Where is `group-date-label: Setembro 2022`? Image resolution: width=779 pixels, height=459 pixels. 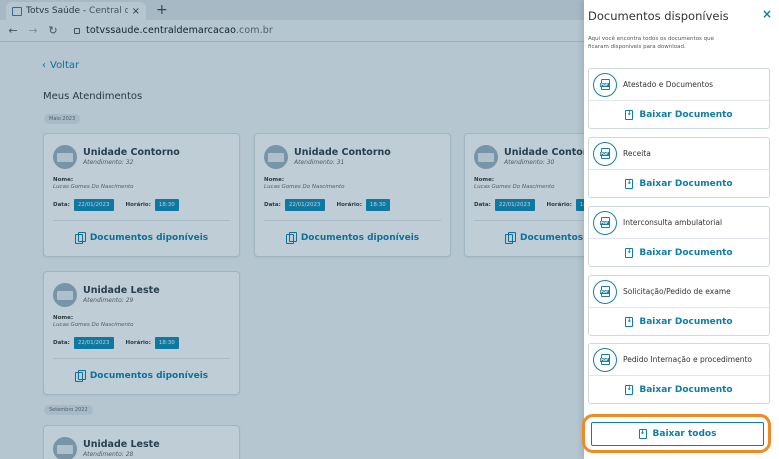
group-date-label: Setembro 2022 is located at coordinates (68, 410).